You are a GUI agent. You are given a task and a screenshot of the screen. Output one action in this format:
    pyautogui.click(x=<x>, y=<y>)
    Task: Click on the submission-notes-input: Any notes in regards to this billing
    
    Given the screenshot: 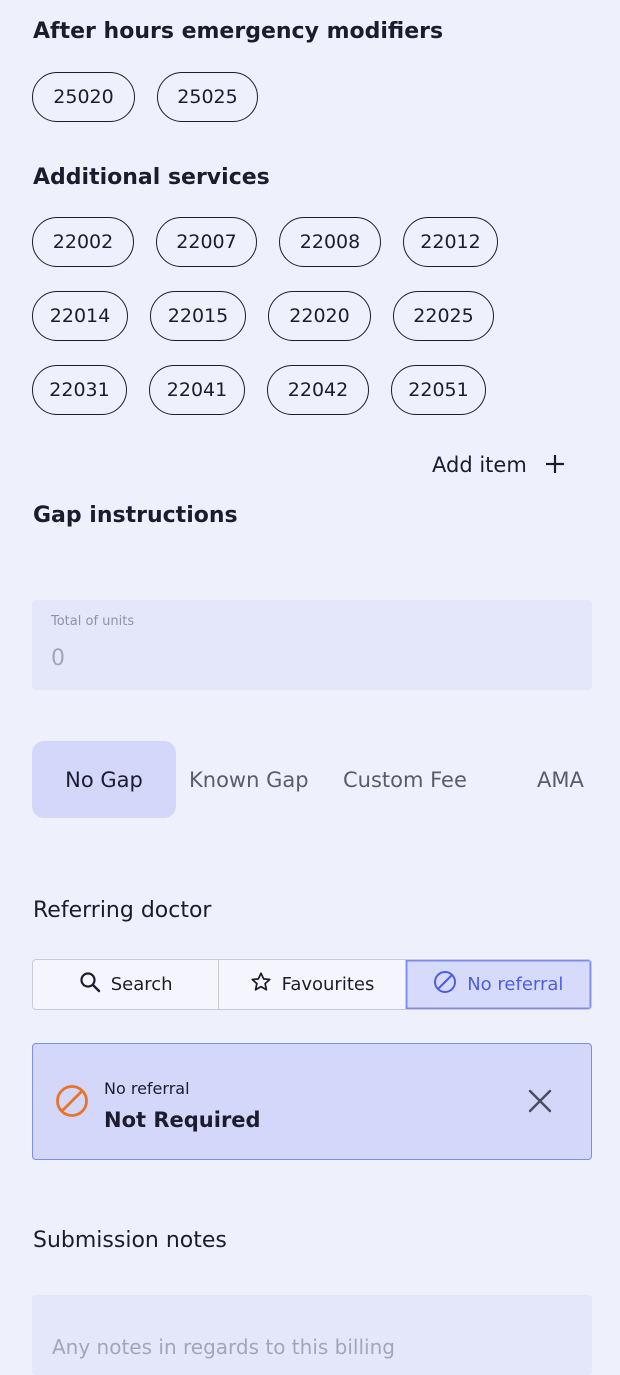 What is the action you would take?
    pyautogui.click(x=312, y=1335)
    